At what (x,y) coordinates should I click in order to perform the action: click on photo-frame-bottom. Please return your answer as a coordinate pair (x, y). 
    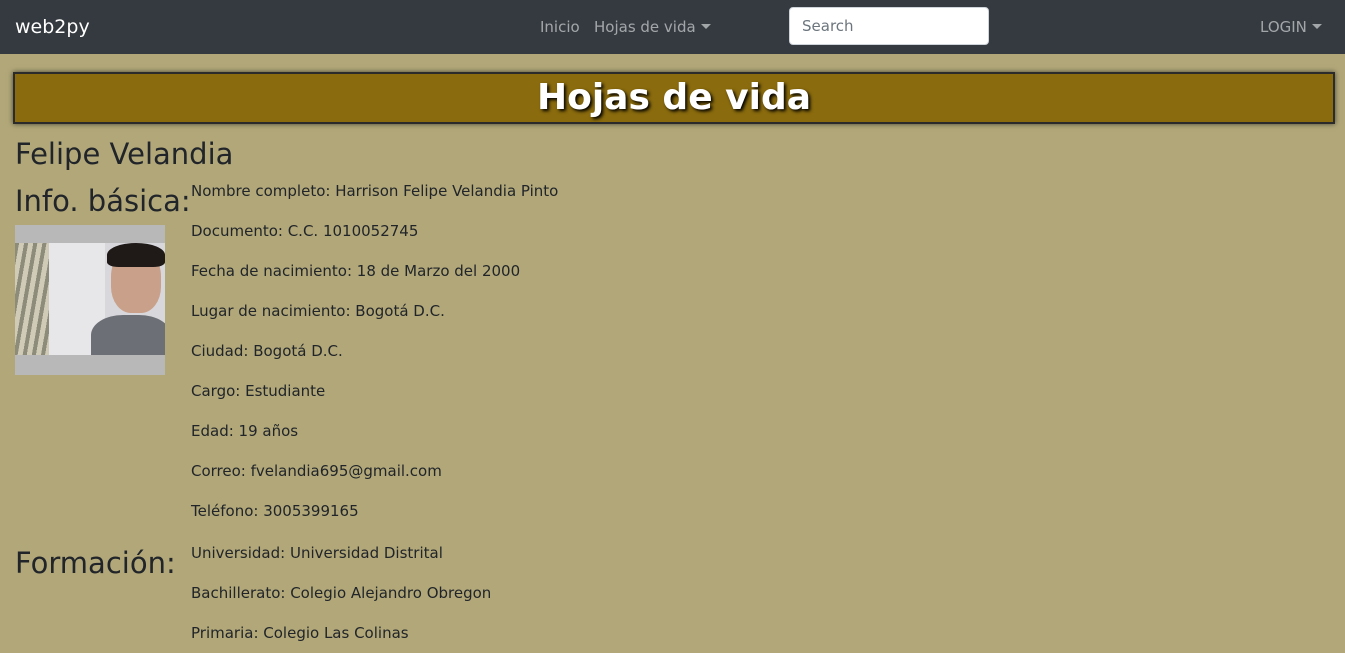
    Looking at the image, I should click on (90, 365).